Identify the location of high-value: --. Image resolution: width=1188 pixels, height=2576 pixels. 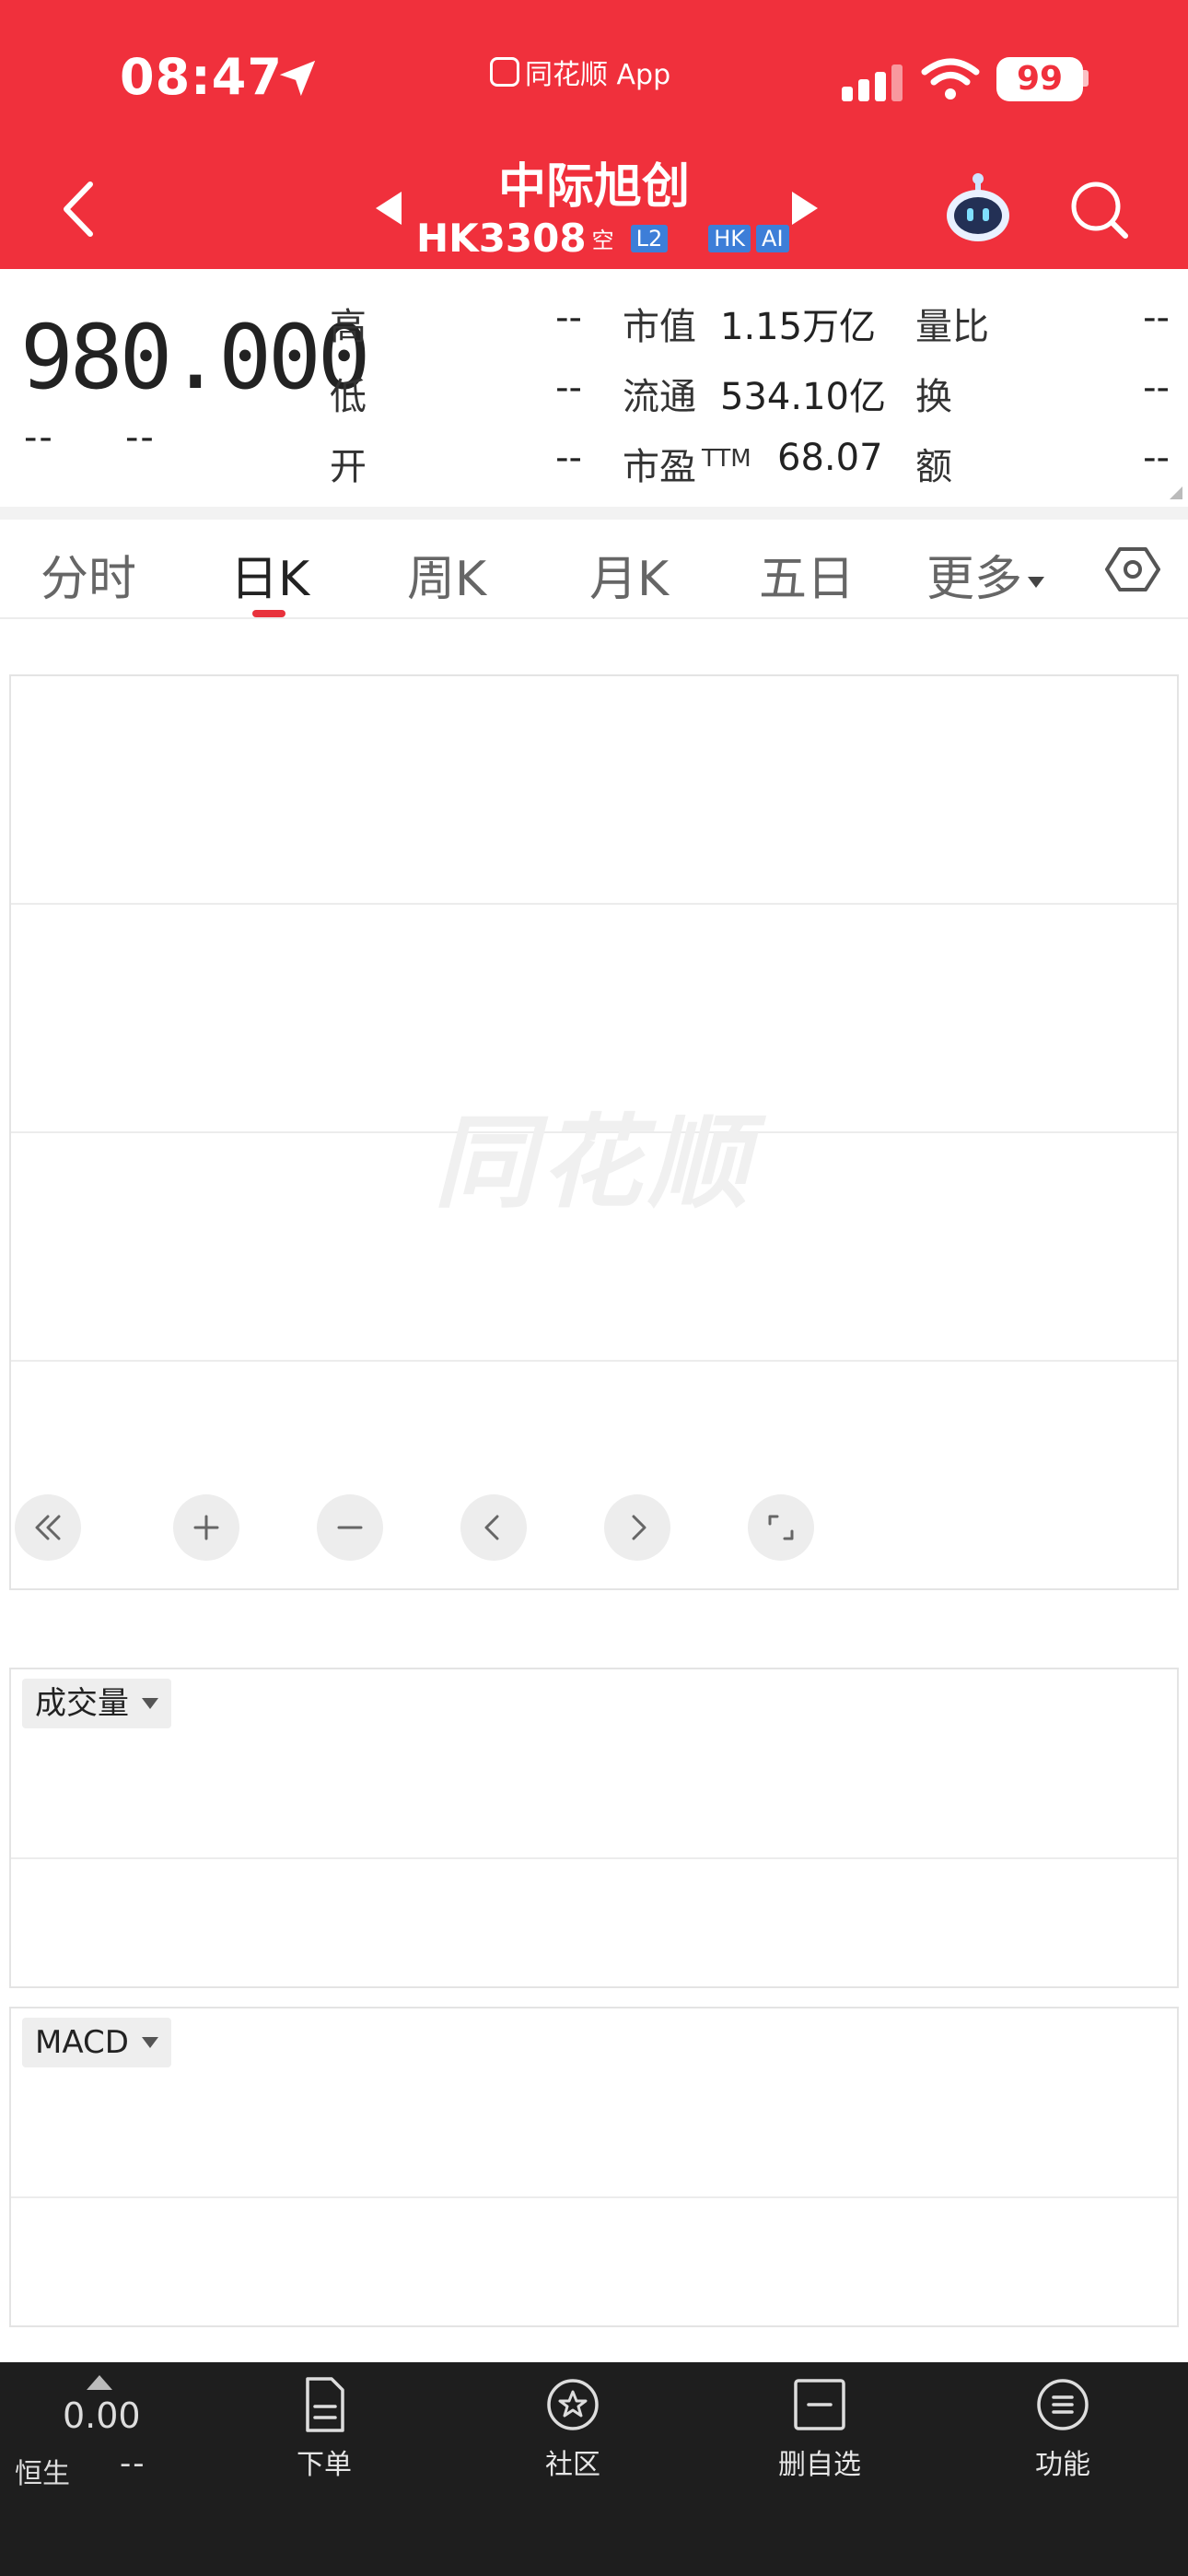
(568, 318).